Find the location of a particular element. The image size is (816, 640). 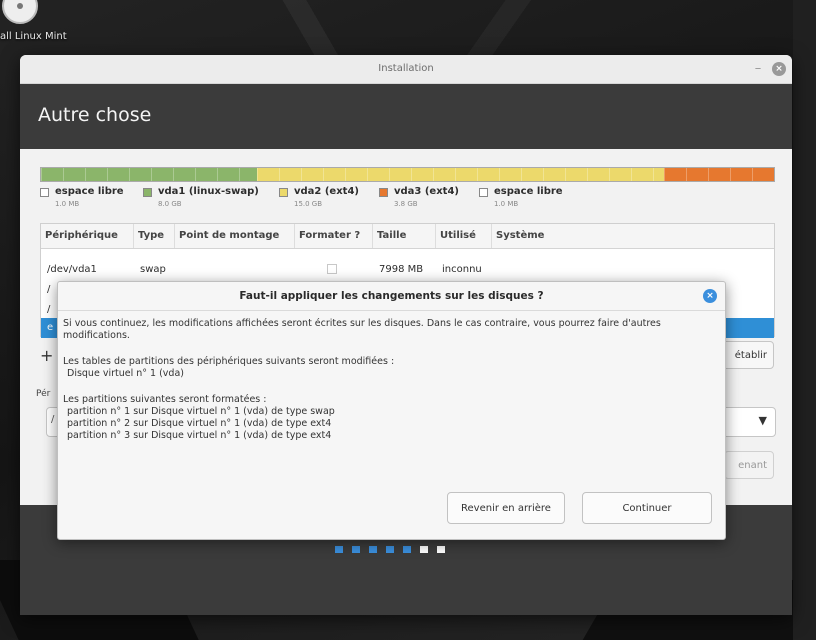

dialog-text: Disque virtuel n° 1 (vda) is located at coordinates (125, 373).